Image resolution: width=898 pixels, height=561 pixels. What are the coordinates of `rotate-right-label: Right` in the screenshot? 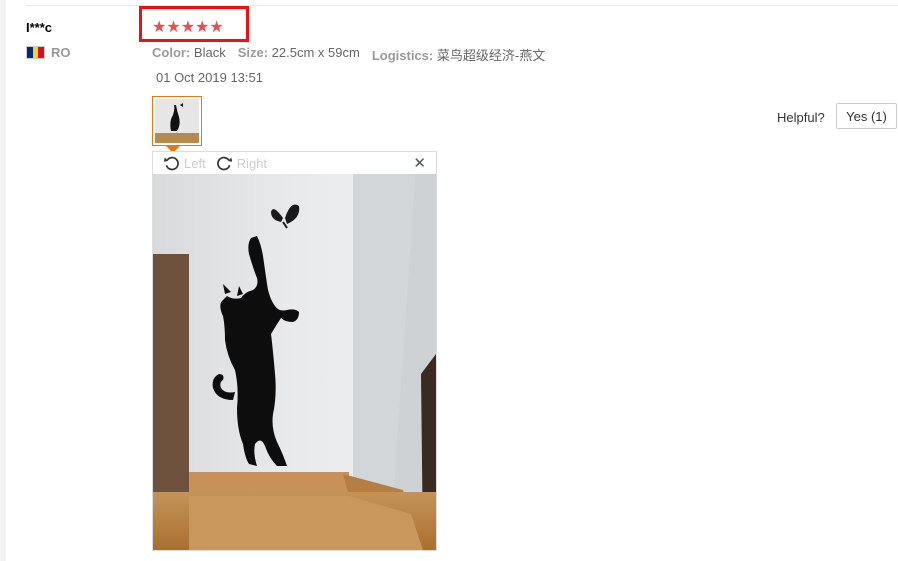 It's located at (252, 163).